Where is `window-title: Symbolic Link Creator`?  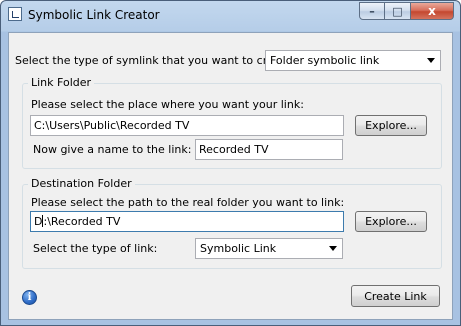
window-title: Symbolic Link Creator is located at coordinates (94, 15).